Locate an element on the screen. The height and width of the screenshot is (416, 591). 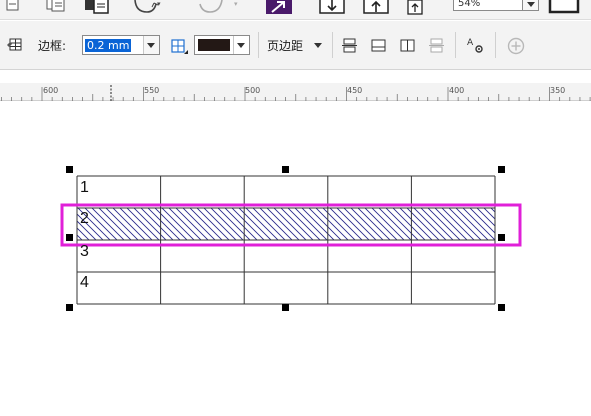
selection-handle-top-center is located at coordinates (285, 169).